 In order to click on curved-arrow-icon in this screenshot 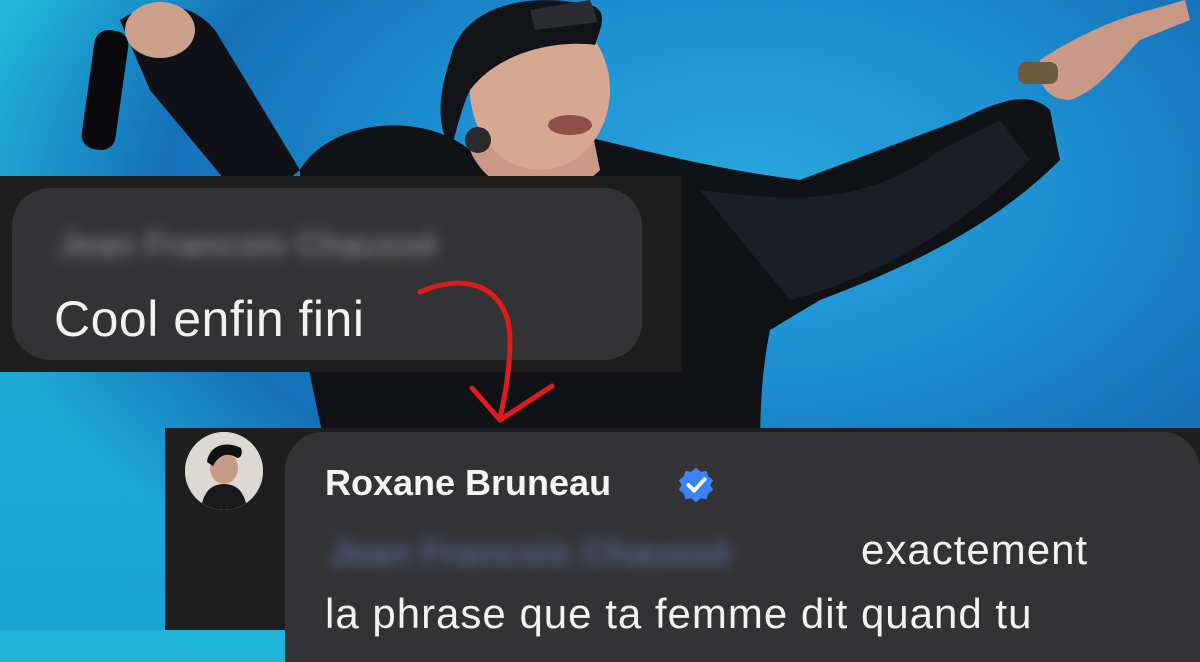, I will do `click(486, 351)`.